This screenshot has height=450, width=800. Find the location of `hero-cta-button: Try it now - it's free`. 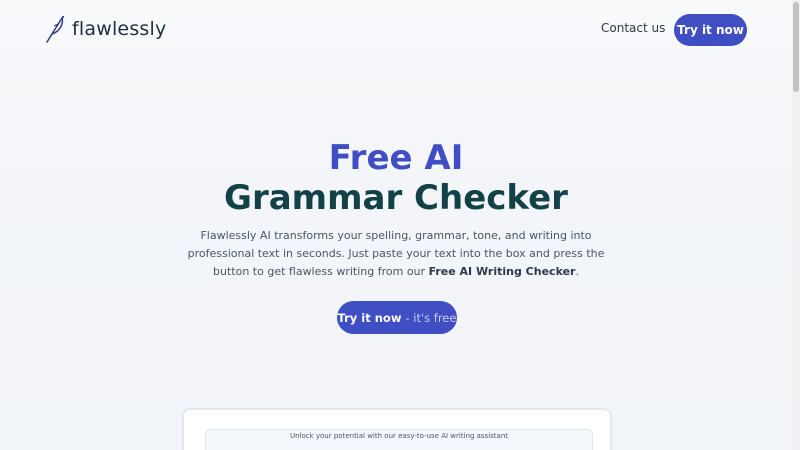

hero-cta-button: Try it now - it's free is located at coordinates (397, 317).